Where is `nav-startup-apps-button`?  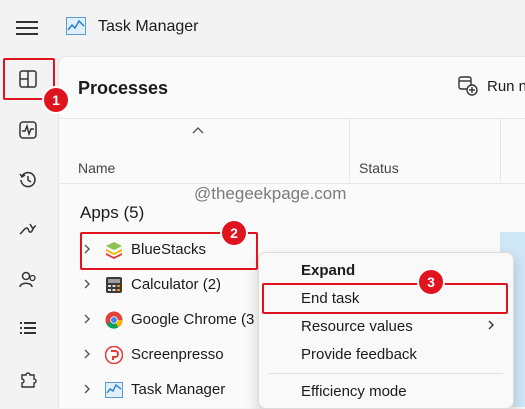 nav-startup-apps-button is located at coordinates (28, 230).